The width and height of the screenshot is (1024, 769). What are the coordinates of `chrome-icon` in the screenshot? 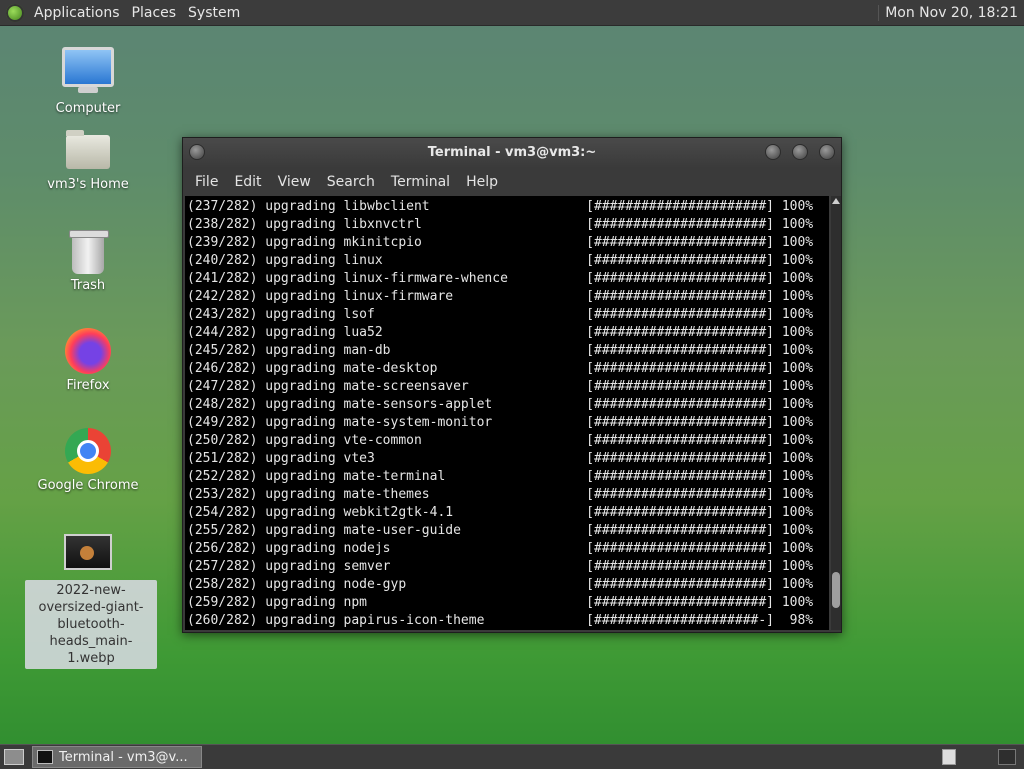 It's located at (88, 451).